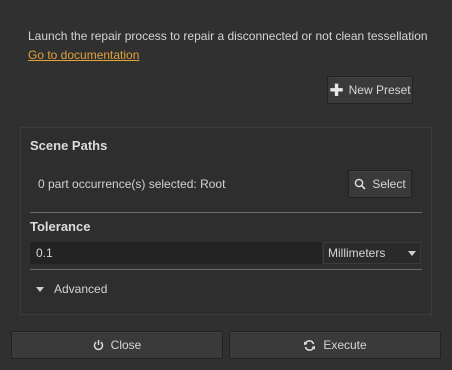 The width and height of the screenshot is (452, 370). Describe the element at coordinates (40, 289) in the screenshot. I see `expand-arrow-icon` at that location.